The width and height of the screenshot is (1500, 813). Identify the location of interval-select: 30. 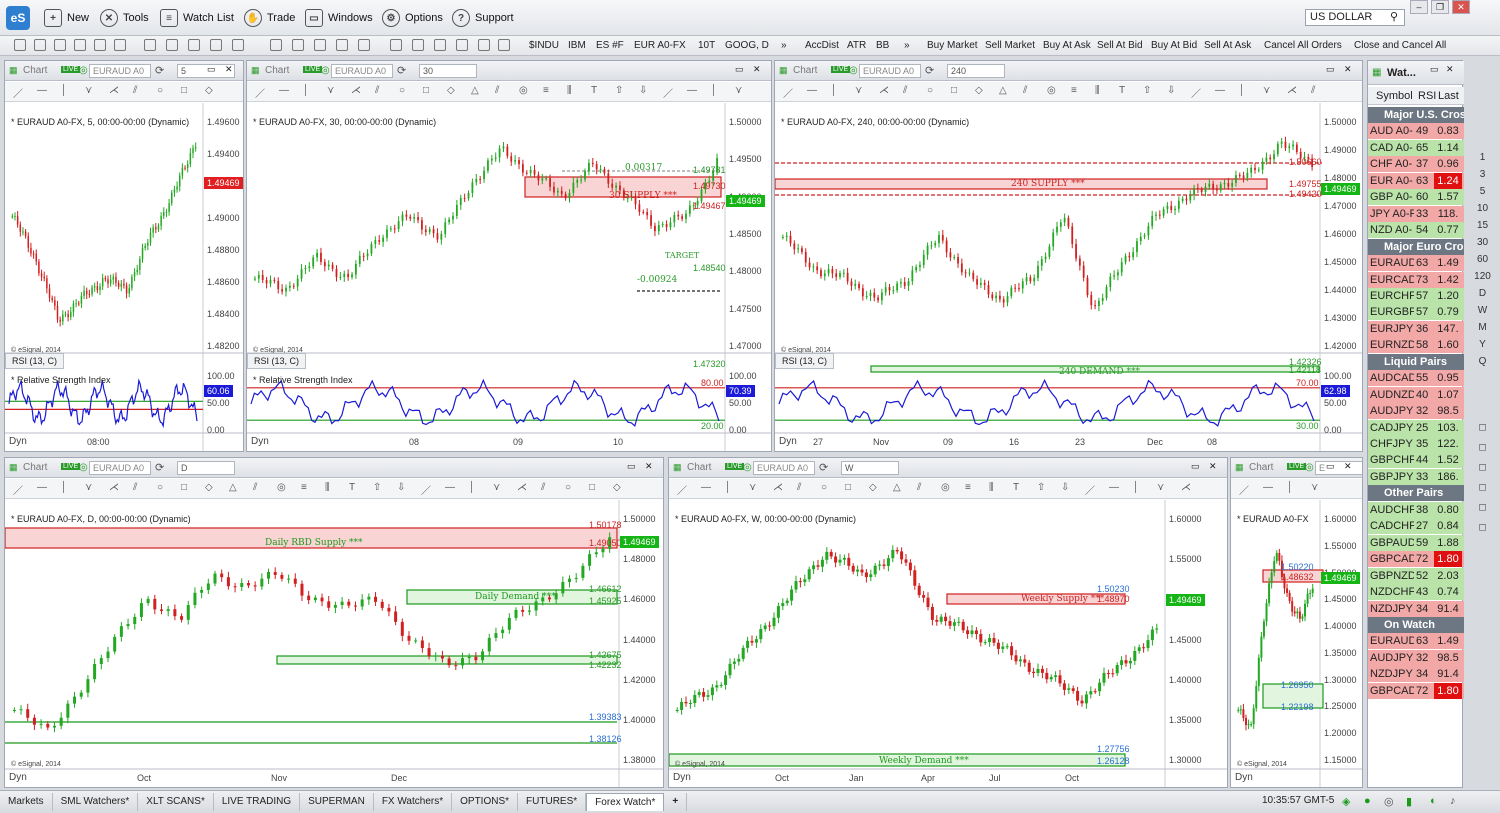
(448, 71).